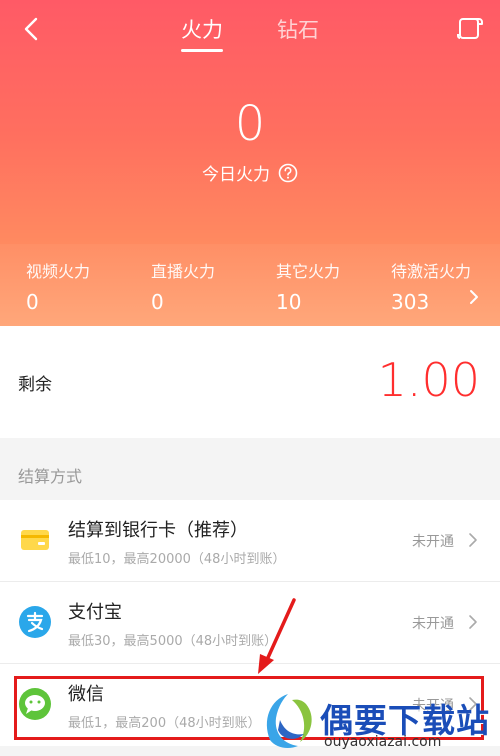 Image resolution: width=500 pixels, height=756 pixels. Describe the element at coordinates (177, 559) in the screenshot. I see `method-subtitle: 最低10，最高20000（48小时到账）` at that location.